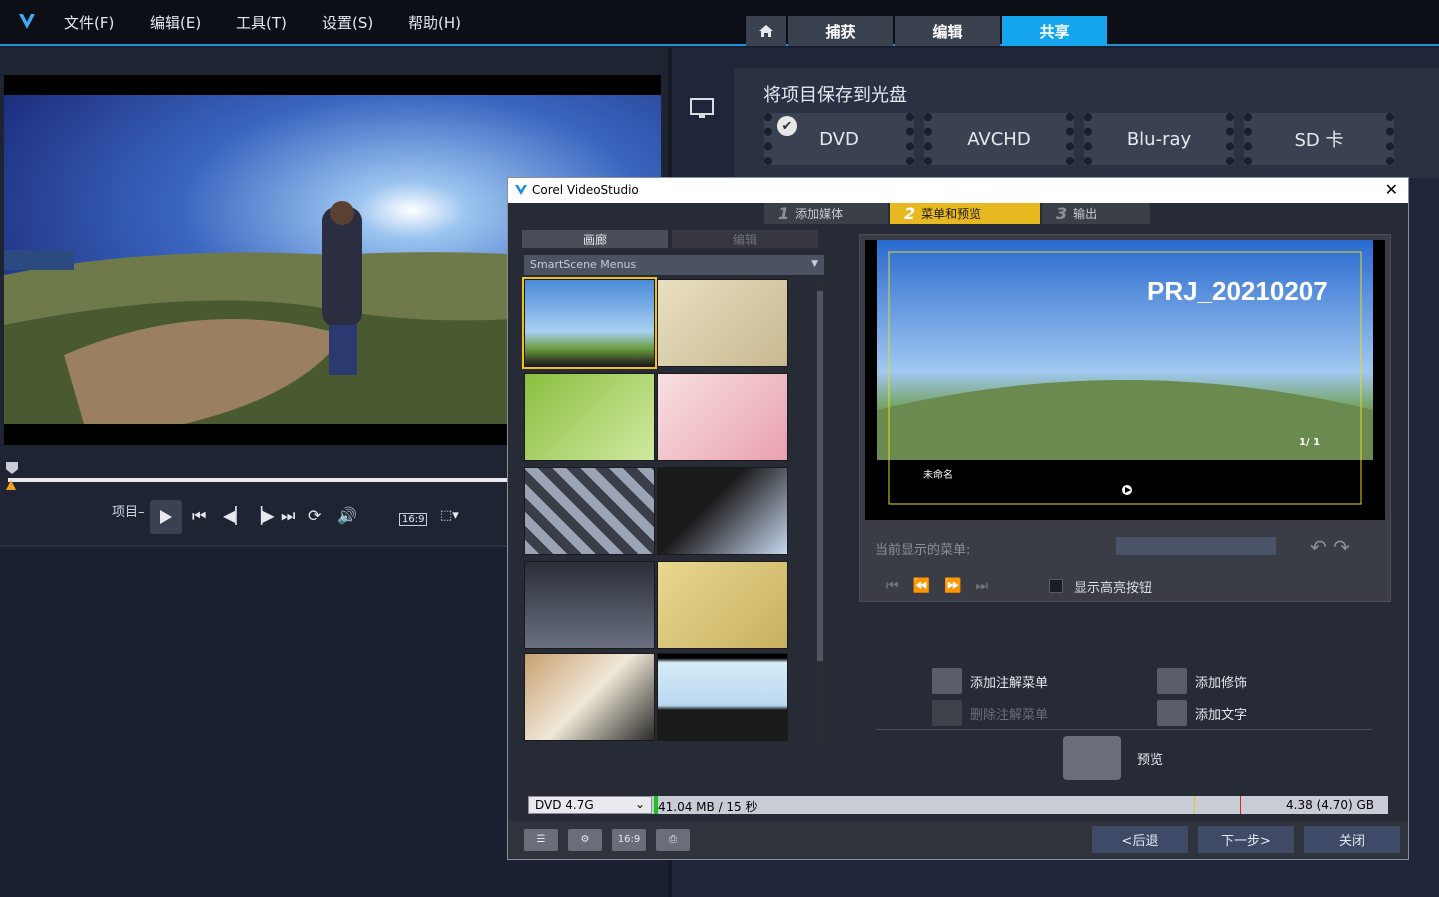  What do you see at coordinates (745, 239) in the screenshot?
I see `tab-edit-menu: 编辑` at bounding box center [745, 239].